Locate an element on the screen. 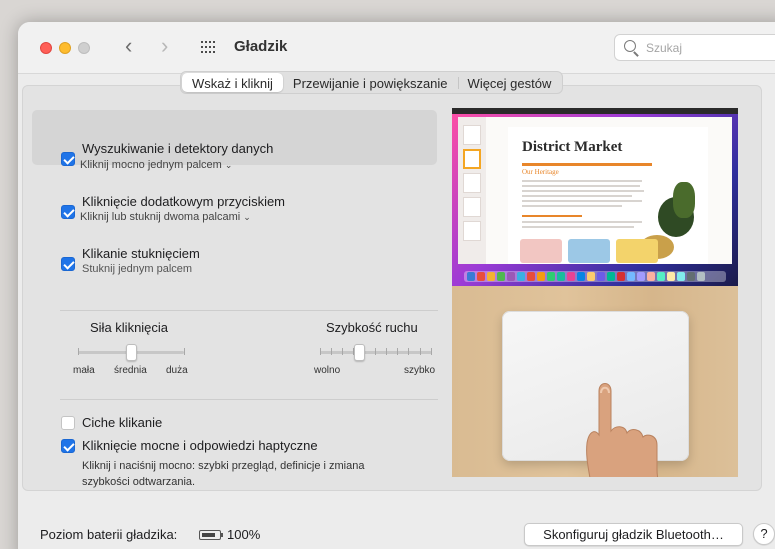 The height and width of the screenshot is (549, 775). tap-to-click-subtitle: Stuknij jednym palcem is located at coordinates (137, 269).